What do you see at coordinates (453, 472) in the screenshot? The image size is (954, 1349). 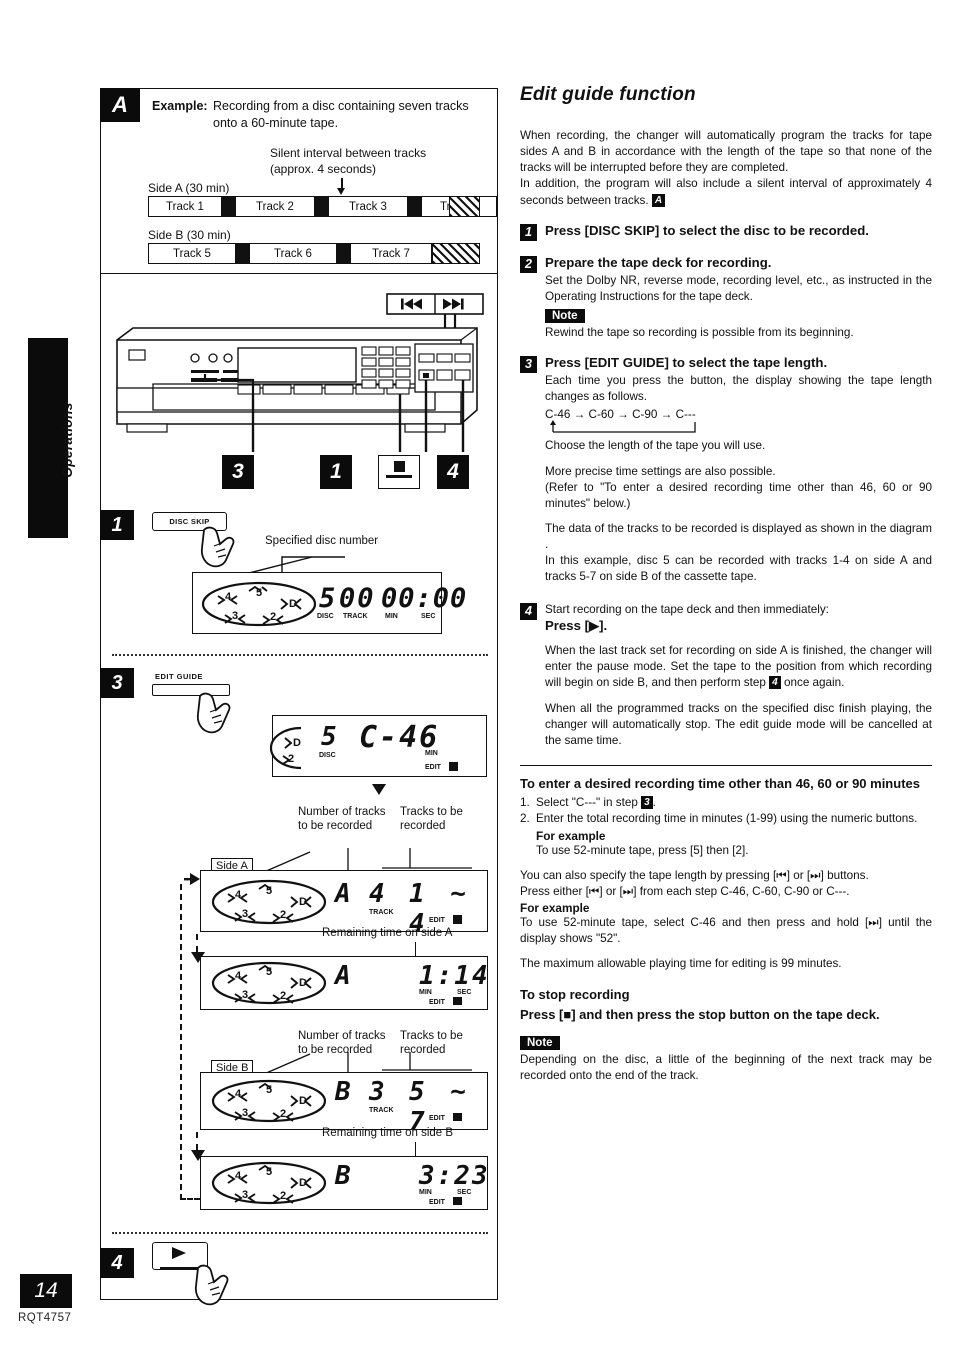 I see `deck-callout-4: 4` at bounding box center [453, 472].